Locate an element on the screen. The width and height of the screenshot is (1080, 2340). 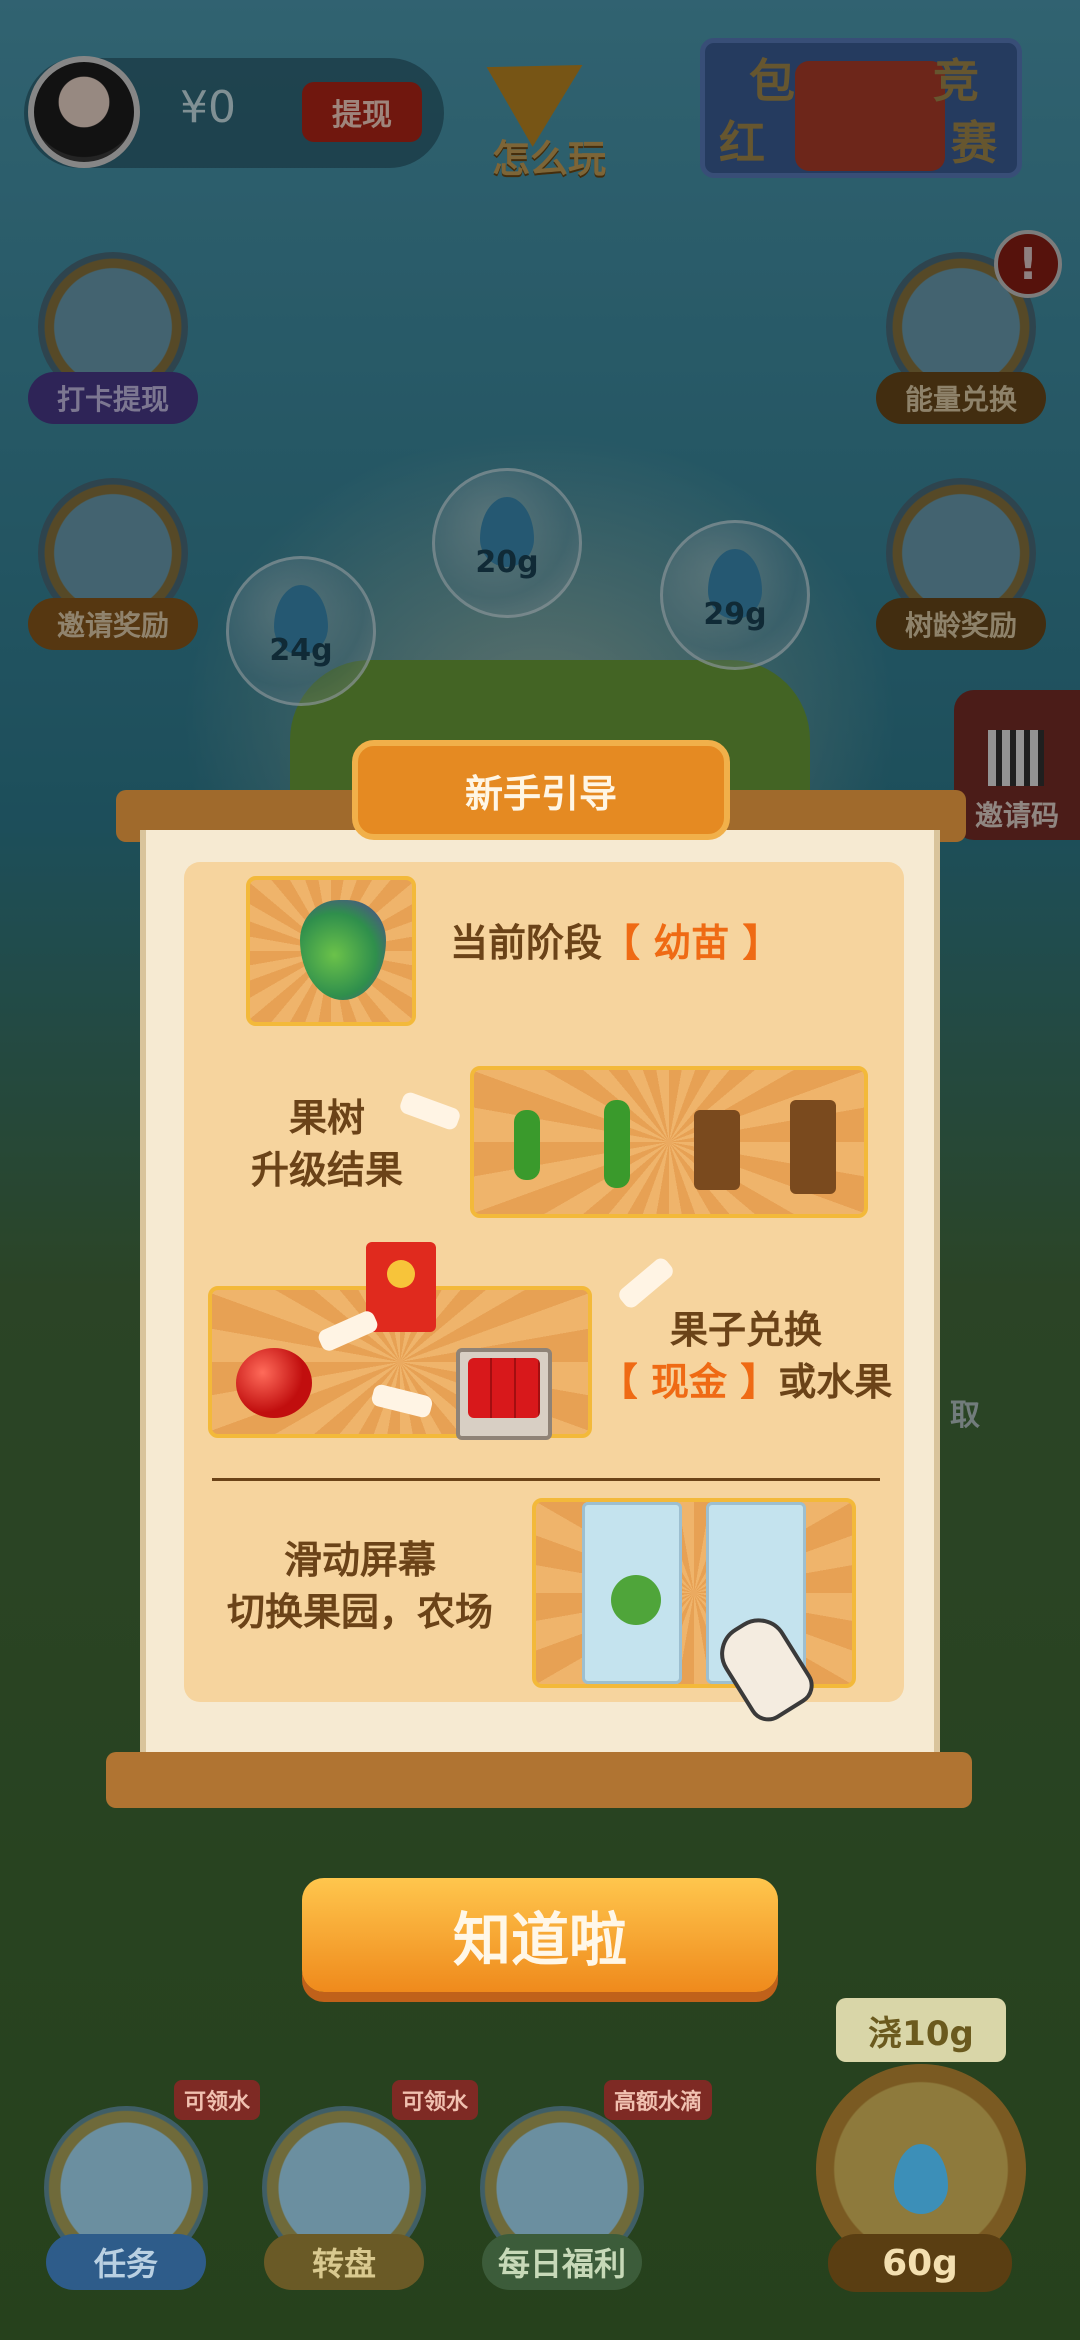
crate-apples-icon is located at coordinates (504, 1388).